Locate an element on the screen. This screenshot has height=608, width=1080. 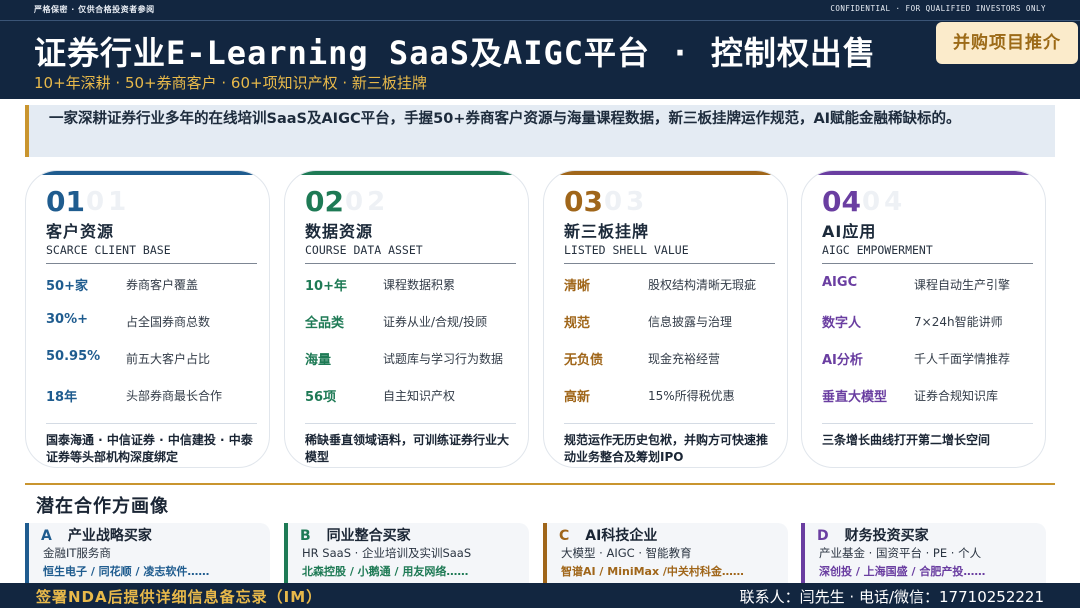
card-title: 新三板挂牌 is located at coordinates (607, 231).